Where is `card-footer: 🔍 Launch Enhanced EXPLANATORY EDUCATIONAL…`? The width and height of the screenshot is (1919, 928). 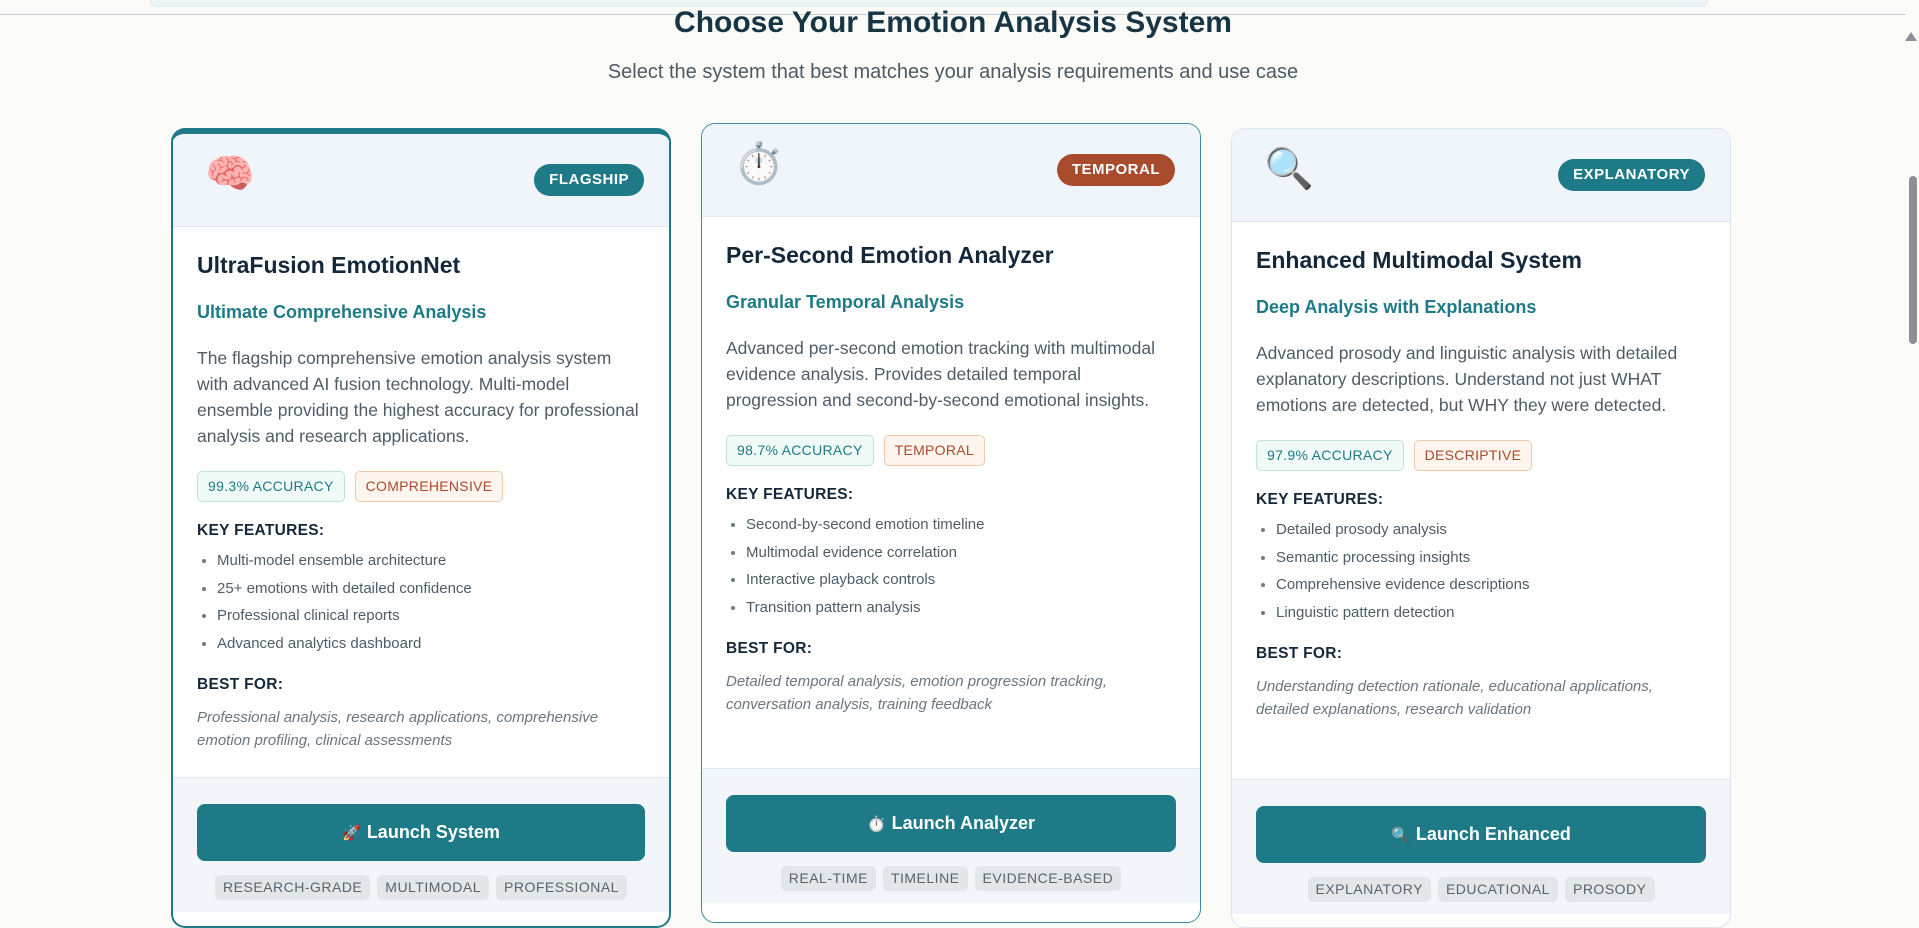
card-footer: 🔍 Launch Enhanced EXPLANATORY EDUCATIONAL… is located at coordinates (1481, 846).